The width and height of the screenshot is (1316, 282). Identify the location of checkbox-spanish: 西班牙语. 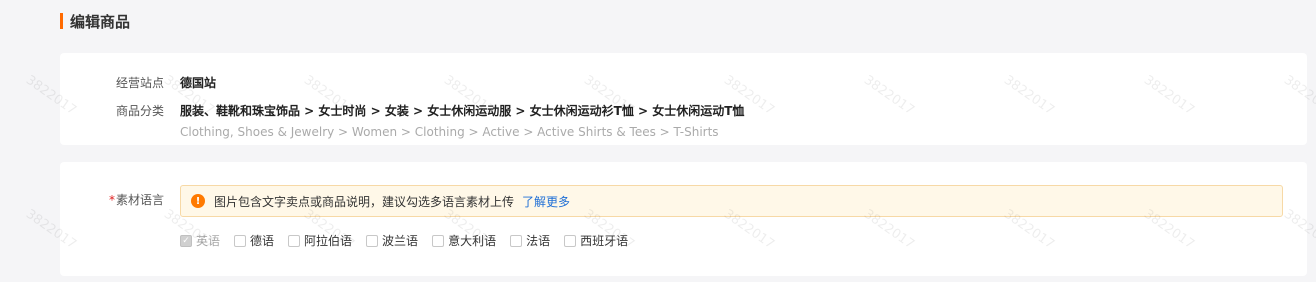
(596, 240).